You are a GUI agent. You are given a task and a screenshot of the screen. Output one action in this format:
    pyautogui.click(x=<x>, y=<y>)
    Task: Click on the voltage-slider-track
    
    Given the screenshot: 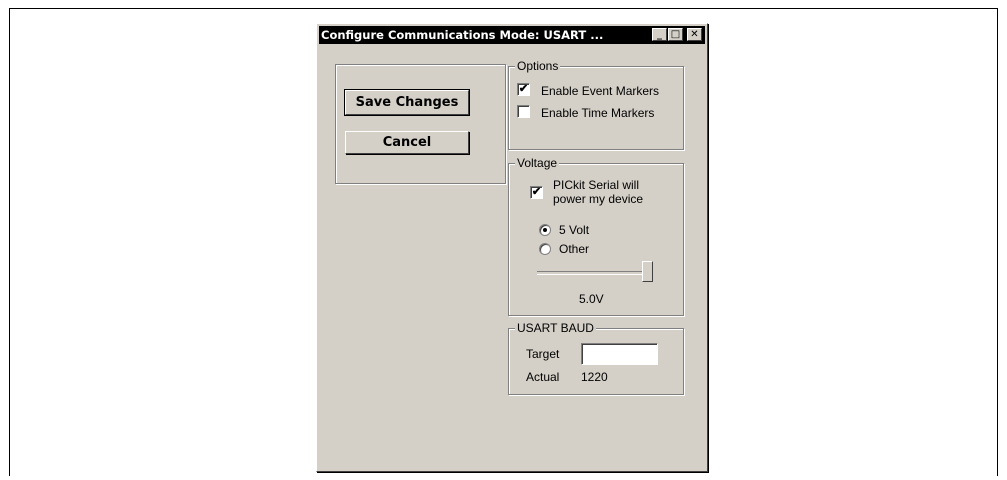 What is the action you would take?
    pyautogui.click(x=595, y=273)
    